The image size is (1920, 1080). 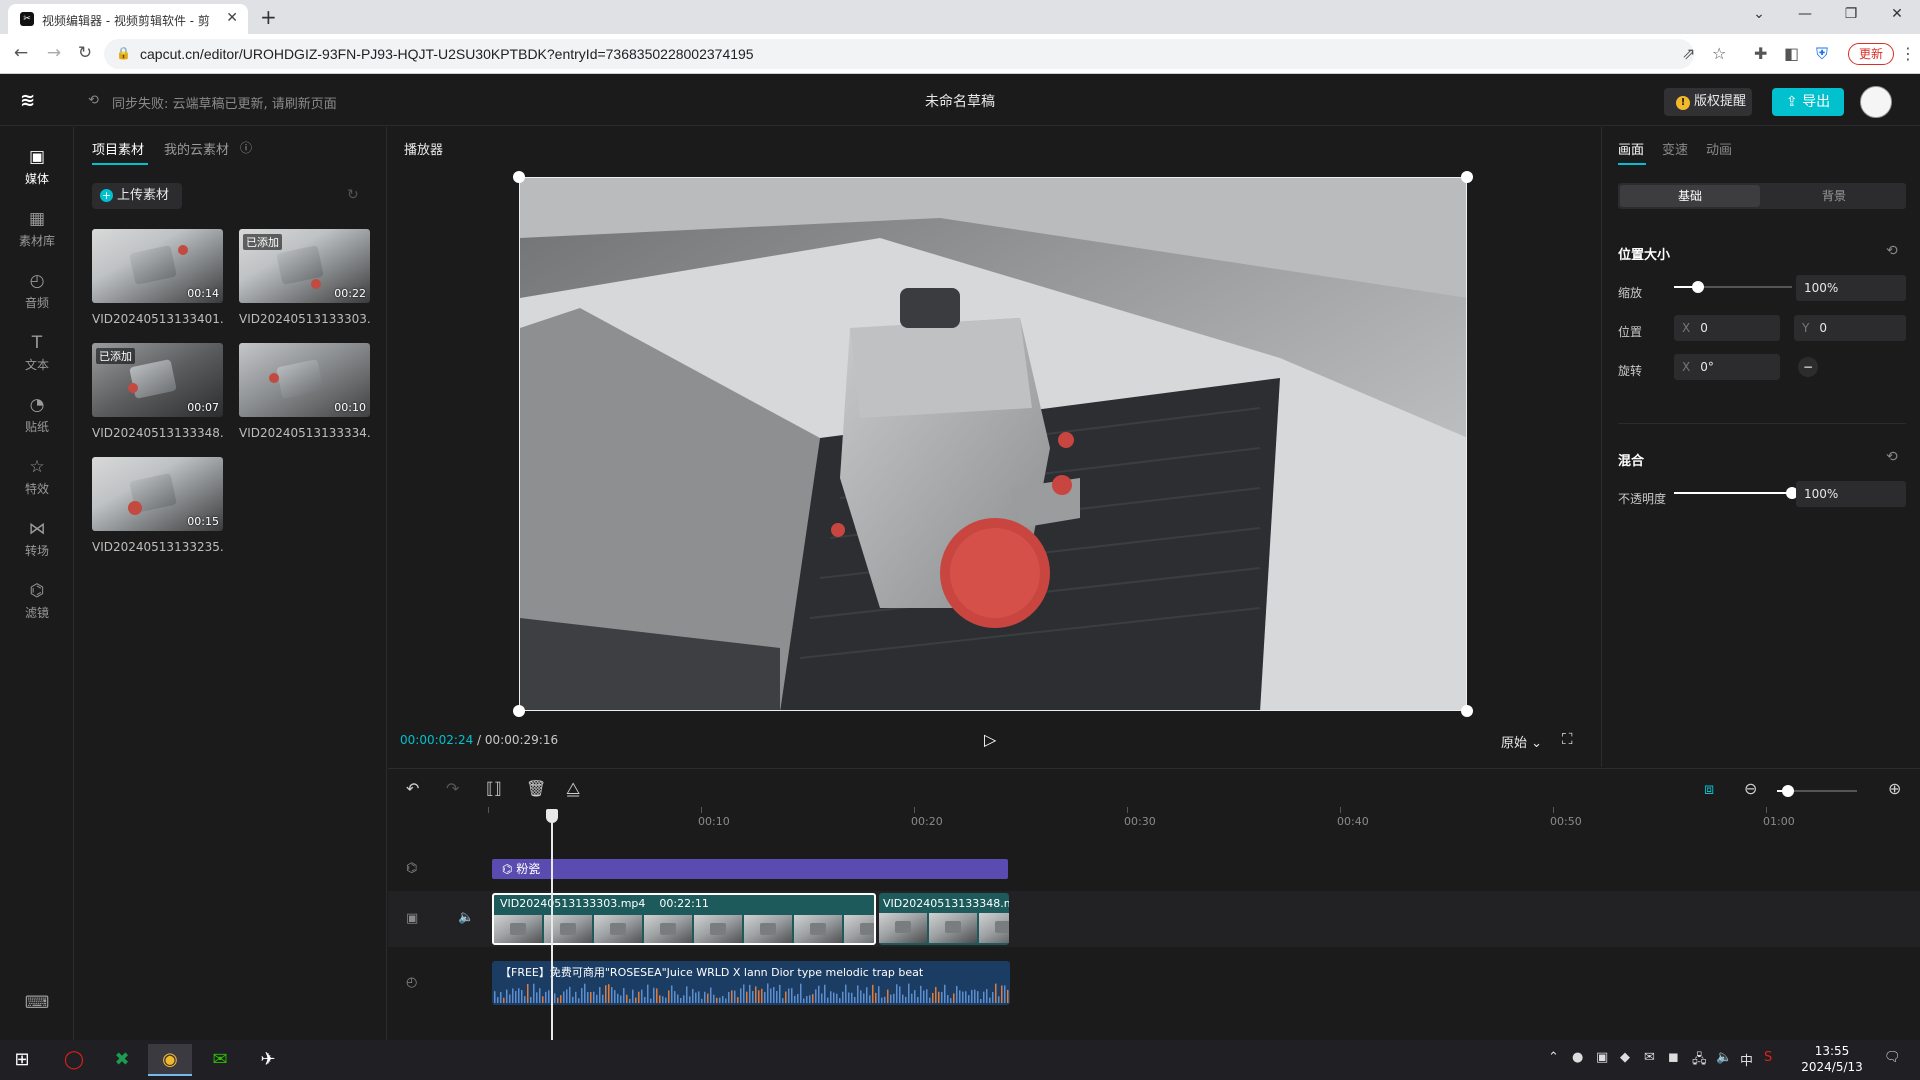 What do you see at coordinates (157, 505) in the screenshot?
I see `media-clip: 00:15 VID20240513133235.` at bounding box center [157, 505].